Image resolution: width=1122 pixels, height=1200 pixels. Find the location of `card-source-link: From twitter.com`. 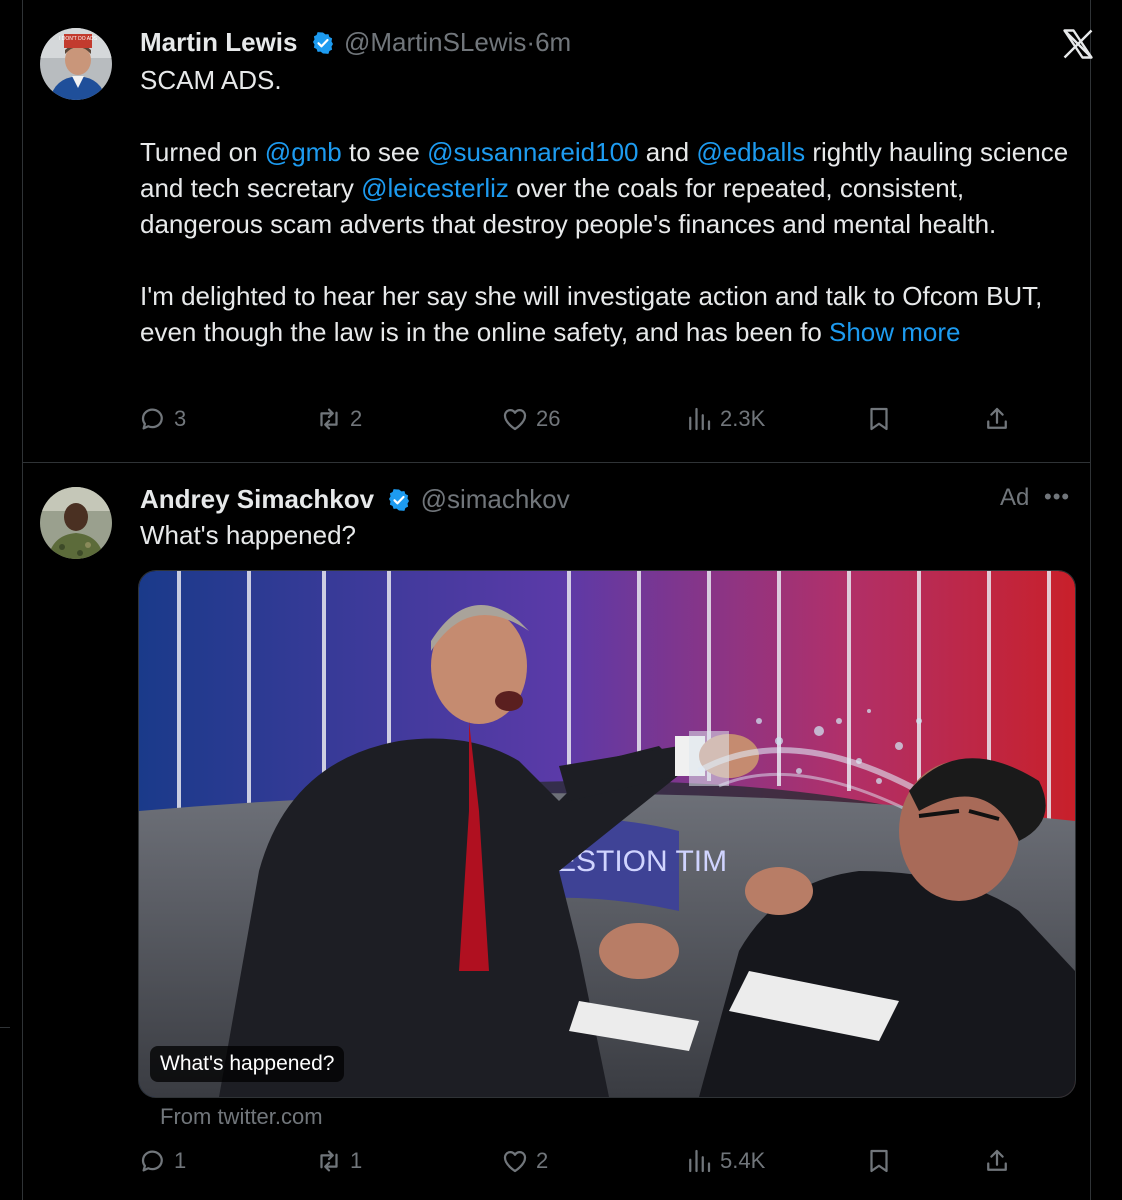

card-source-link: From twitter.com is located at coordinates (241, 1117).